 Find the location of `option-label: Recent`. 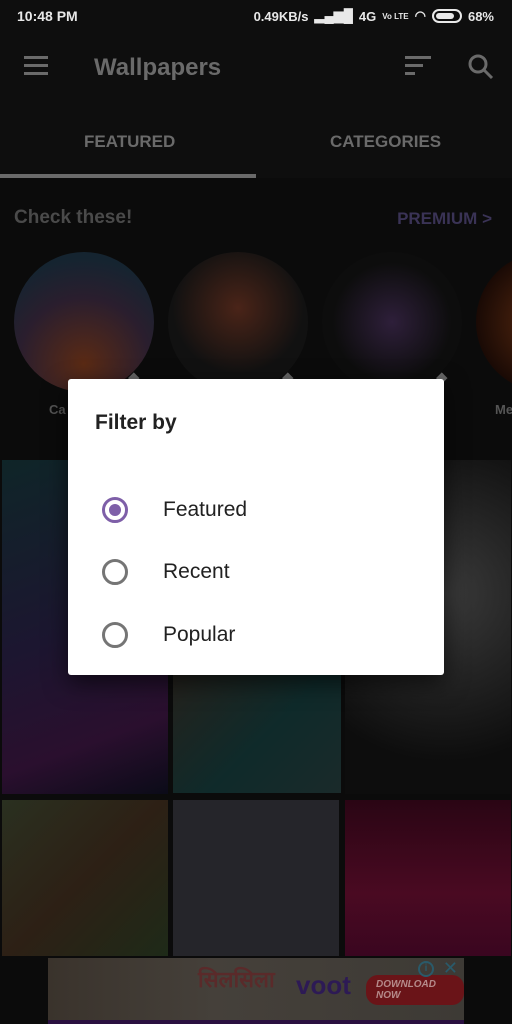

option-label: Recent is located at coordinates (196, 571).